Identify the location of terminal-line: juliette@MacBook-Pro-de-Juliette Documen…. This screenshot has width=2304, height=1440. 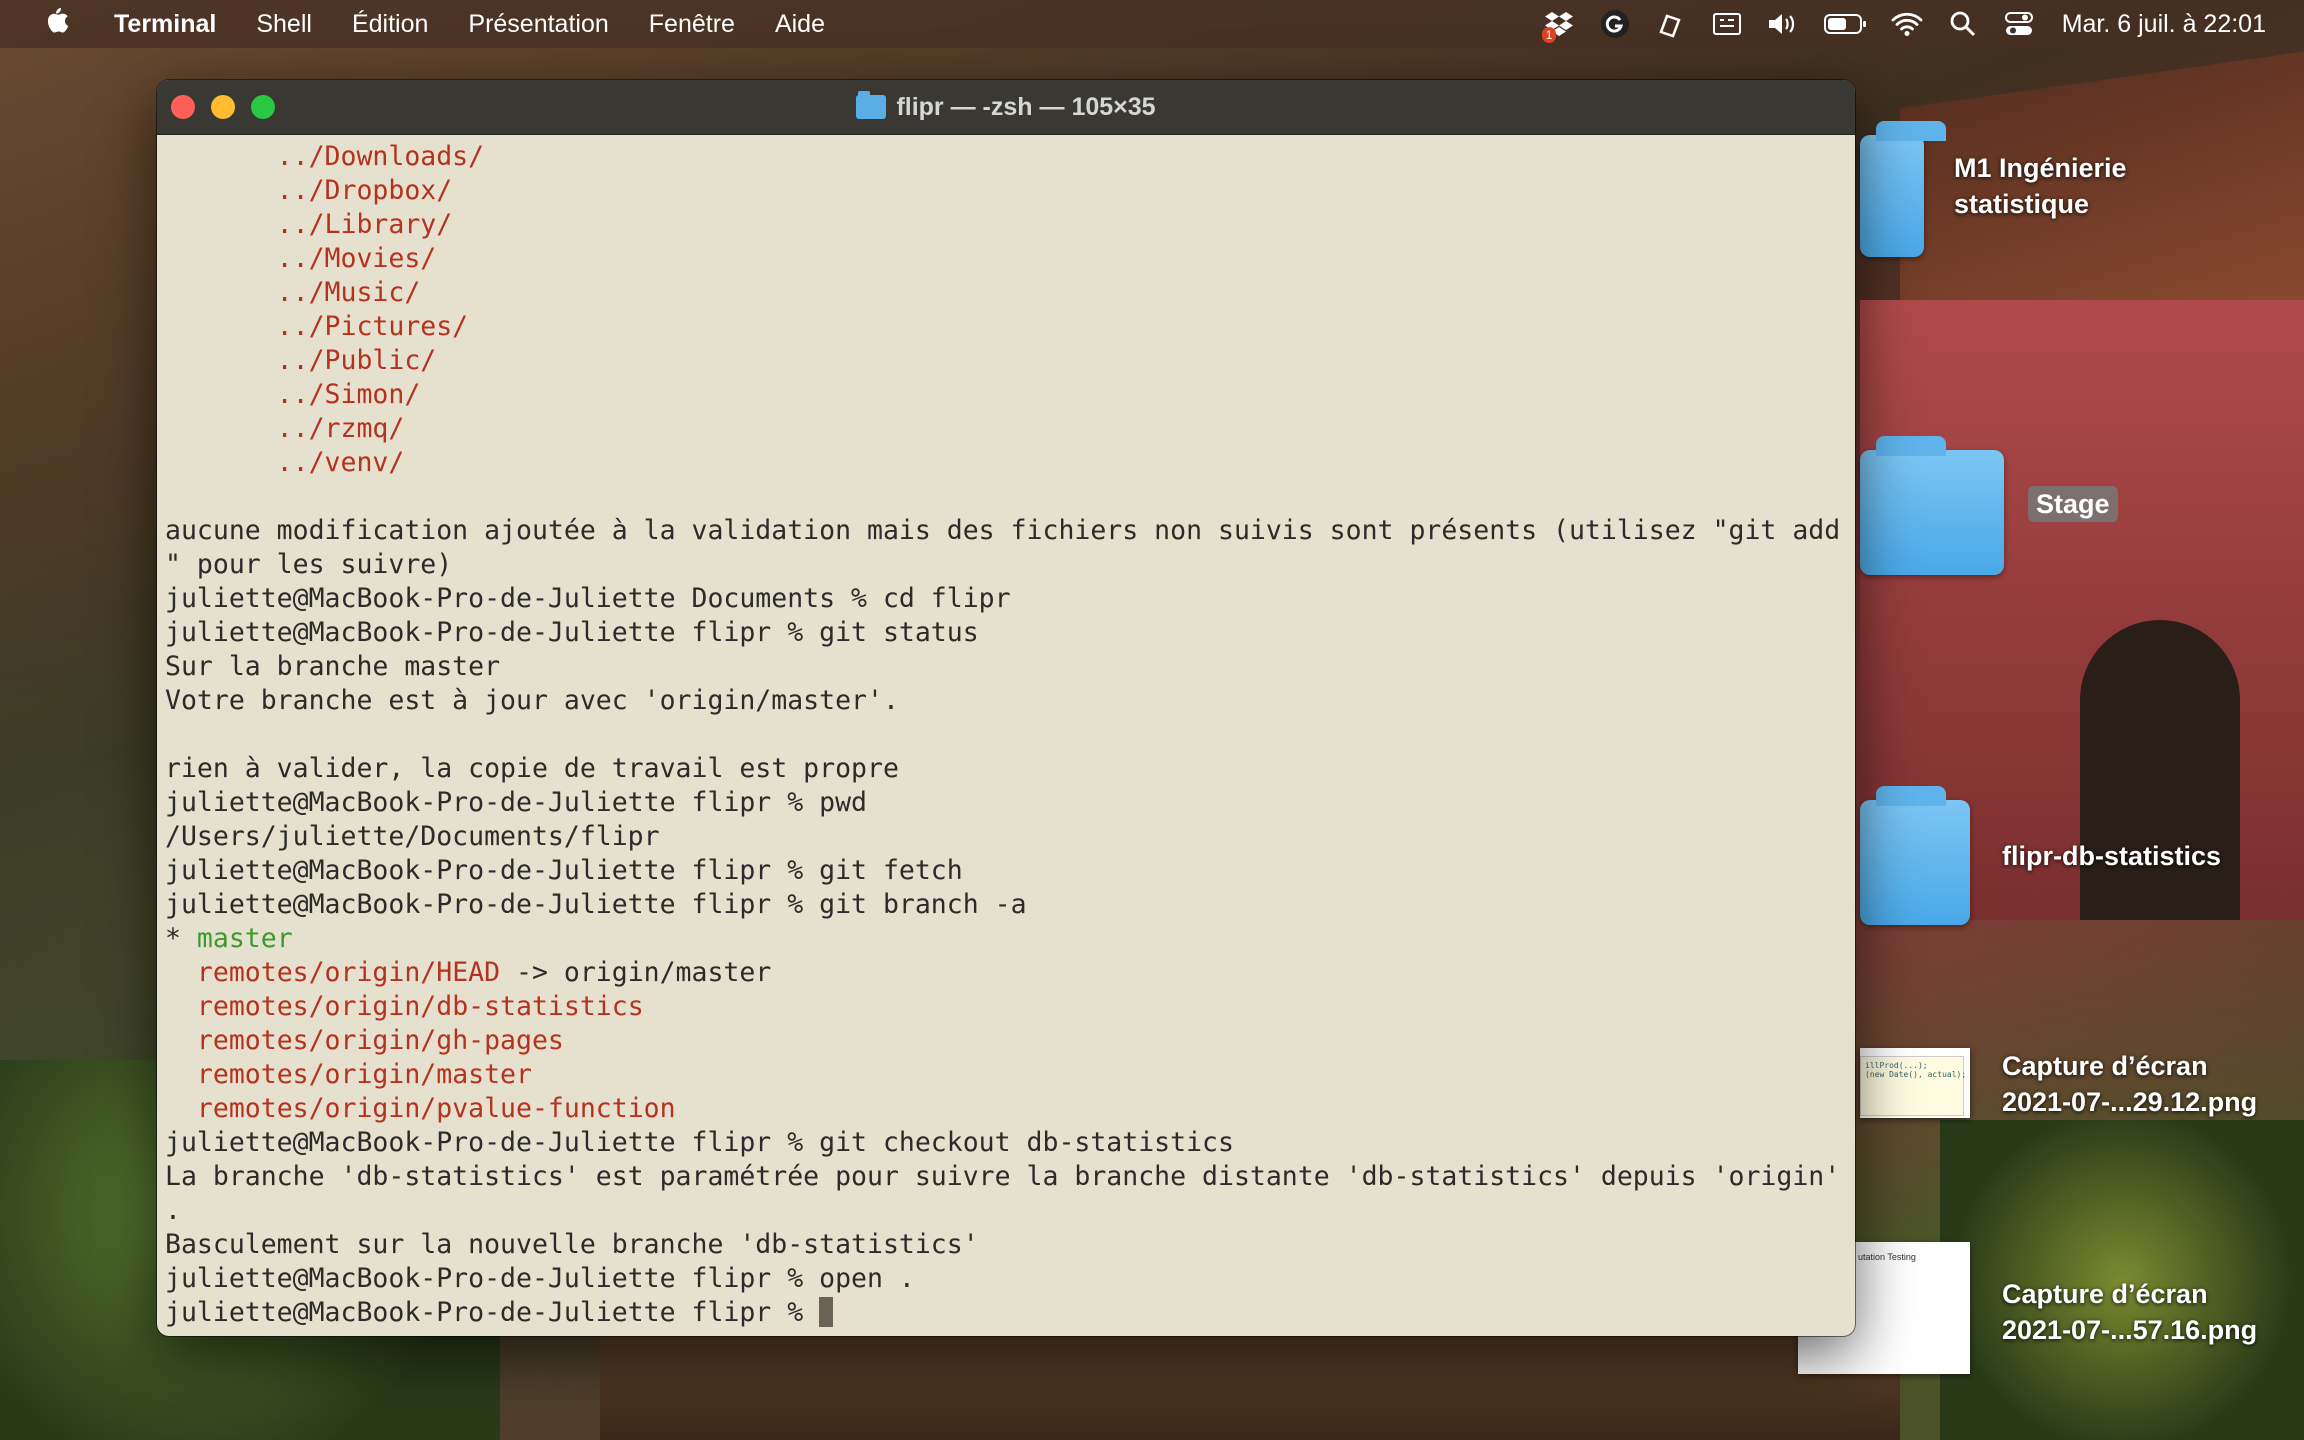
(1006, 599).